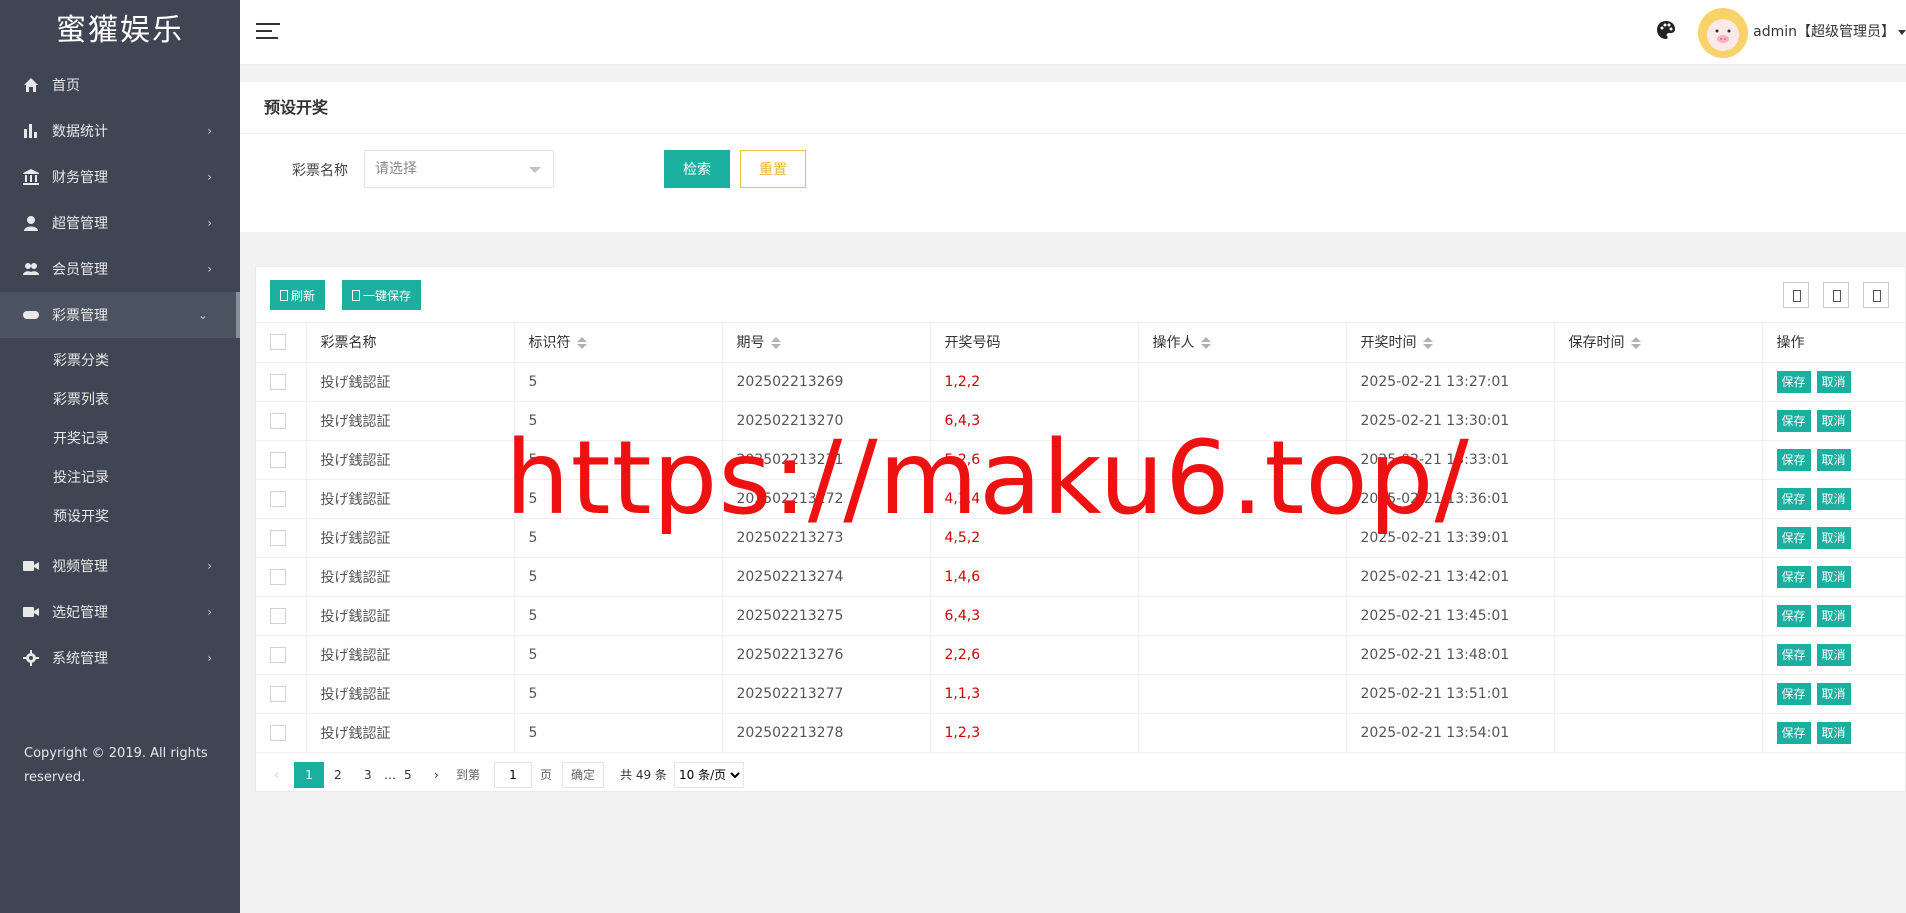  I want to click on sidebar-item-finance: 财务管理 ›, so click(120, 177).